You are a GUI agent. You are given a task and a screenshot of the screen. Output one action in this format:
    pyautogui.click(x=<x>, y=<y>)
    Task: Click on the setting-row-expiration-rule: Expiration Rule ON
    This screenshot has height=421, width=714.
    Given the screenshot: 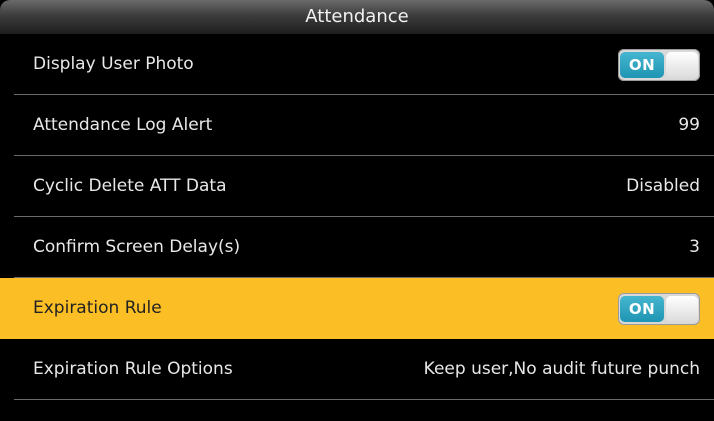 What is the action you would take?
    pyautogui.click(x=357, y=308)
    